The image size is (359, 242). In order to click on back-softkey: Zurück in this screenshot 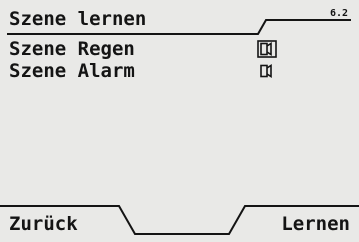, I will do `click(43, 224)`.